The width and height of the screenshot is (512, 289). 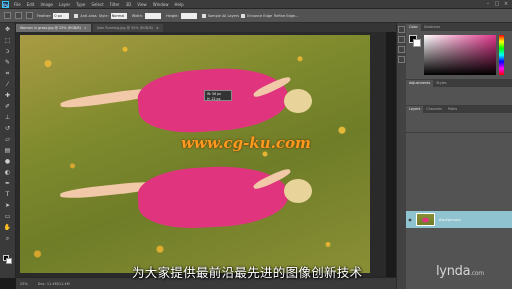 I want to click on color-picker-field, so click(x=460, y=55).